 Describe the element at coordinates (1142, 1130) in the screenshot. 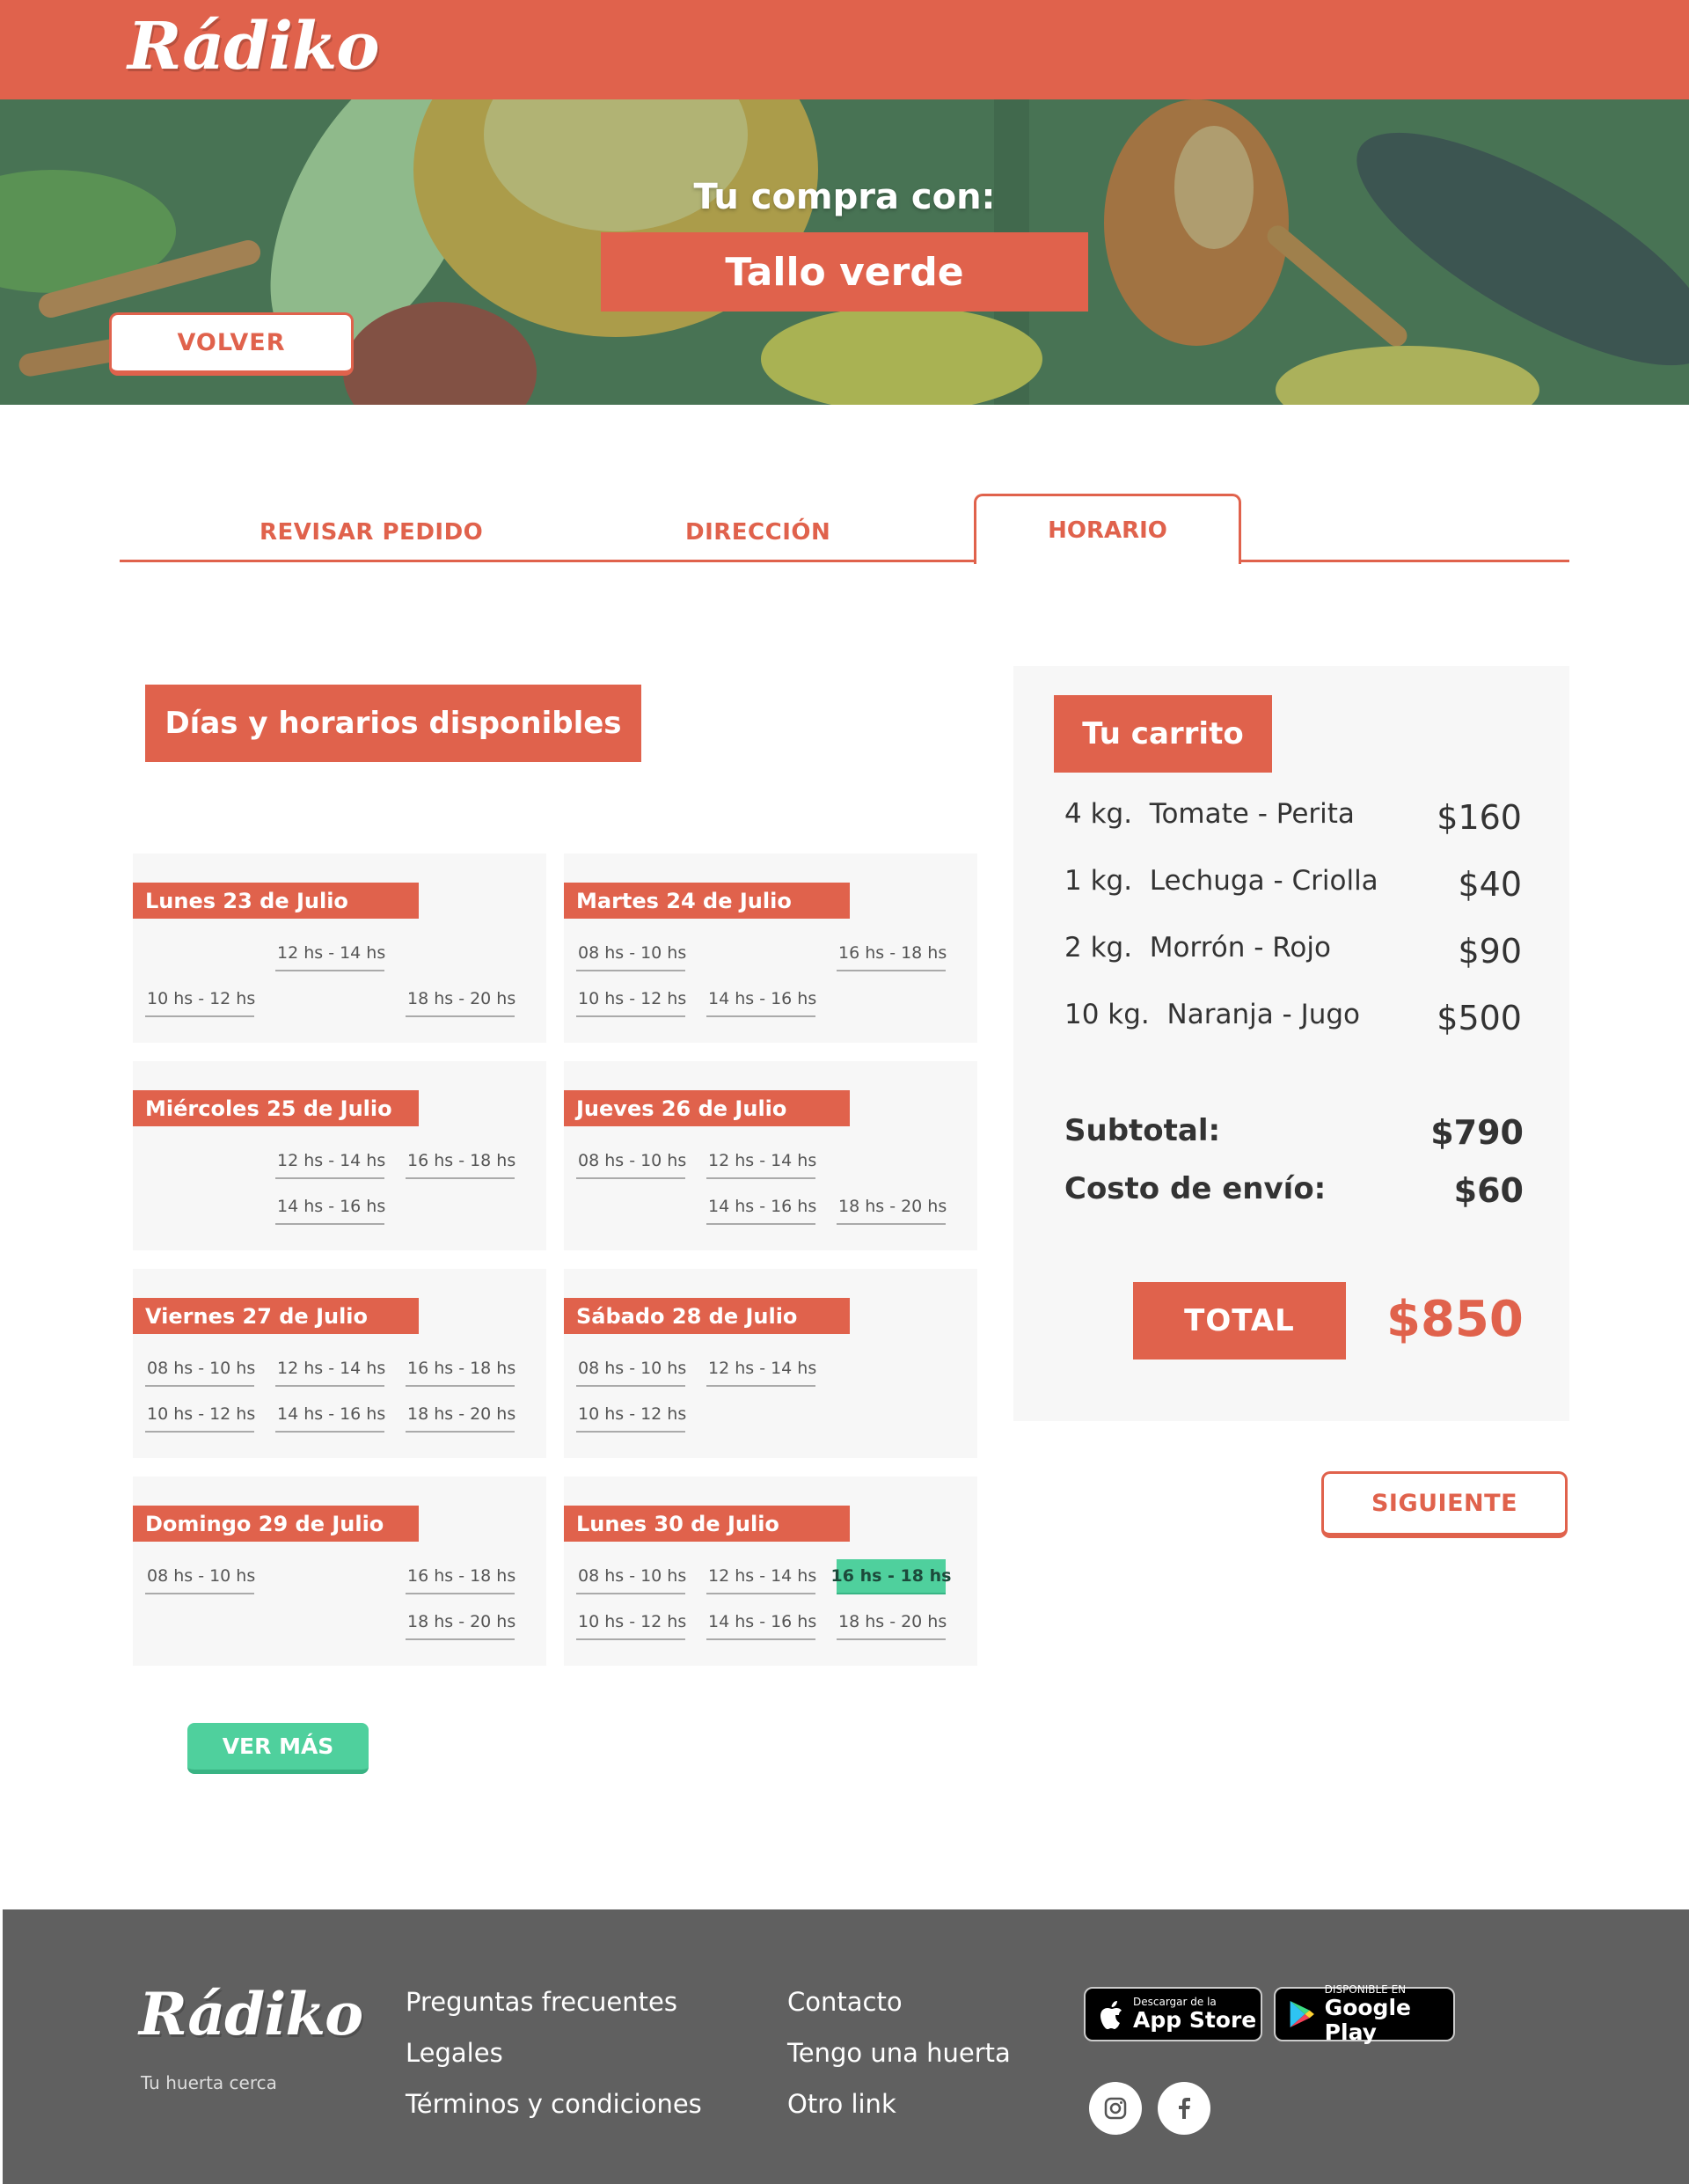

I see `subtotal-label: Subtotal:` at that location.